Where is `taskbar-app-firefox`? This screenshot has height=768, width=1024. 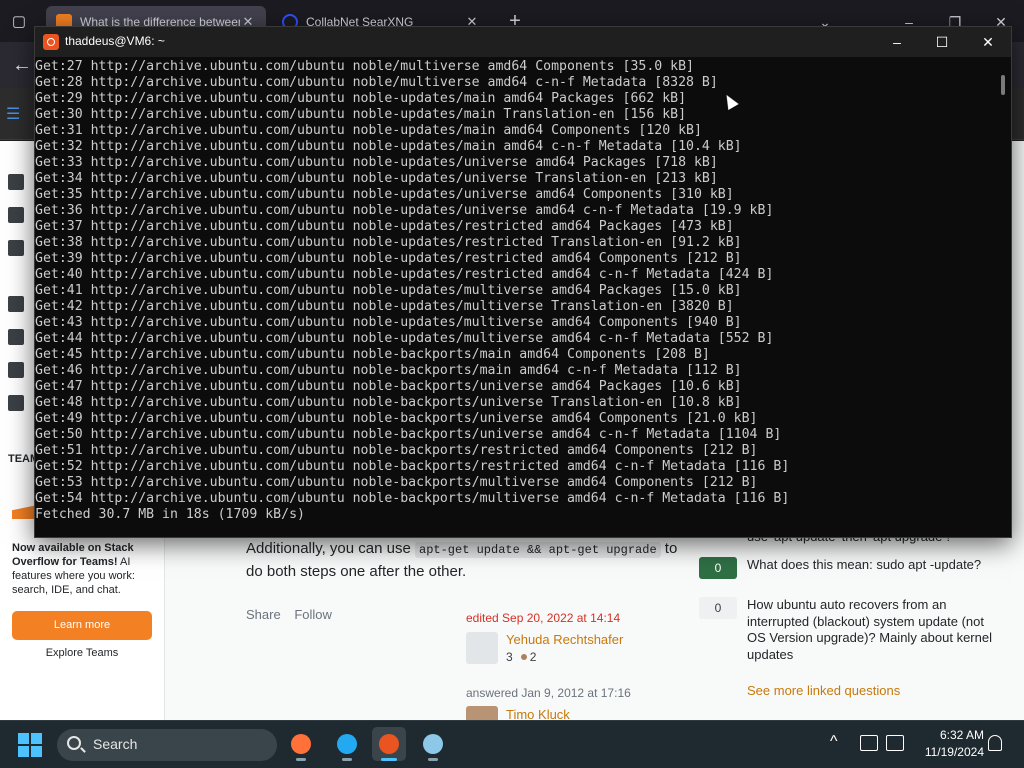
taskbar-app-firefox is located at coordinates (301, 744).